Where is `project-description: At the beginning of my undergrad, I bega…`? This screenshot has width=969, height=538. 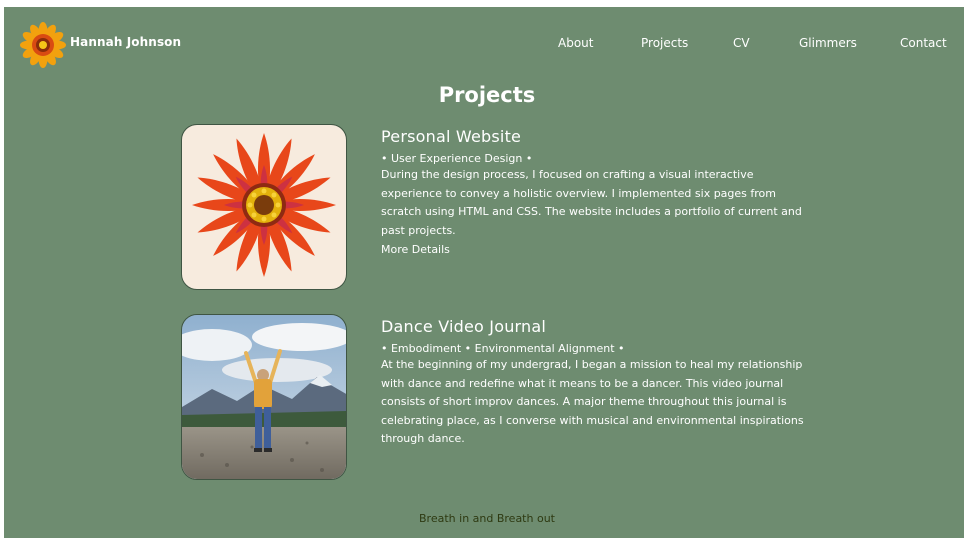
project-description: At the beginning of my undergrad, I bega… is located at coordinates (592, 401).